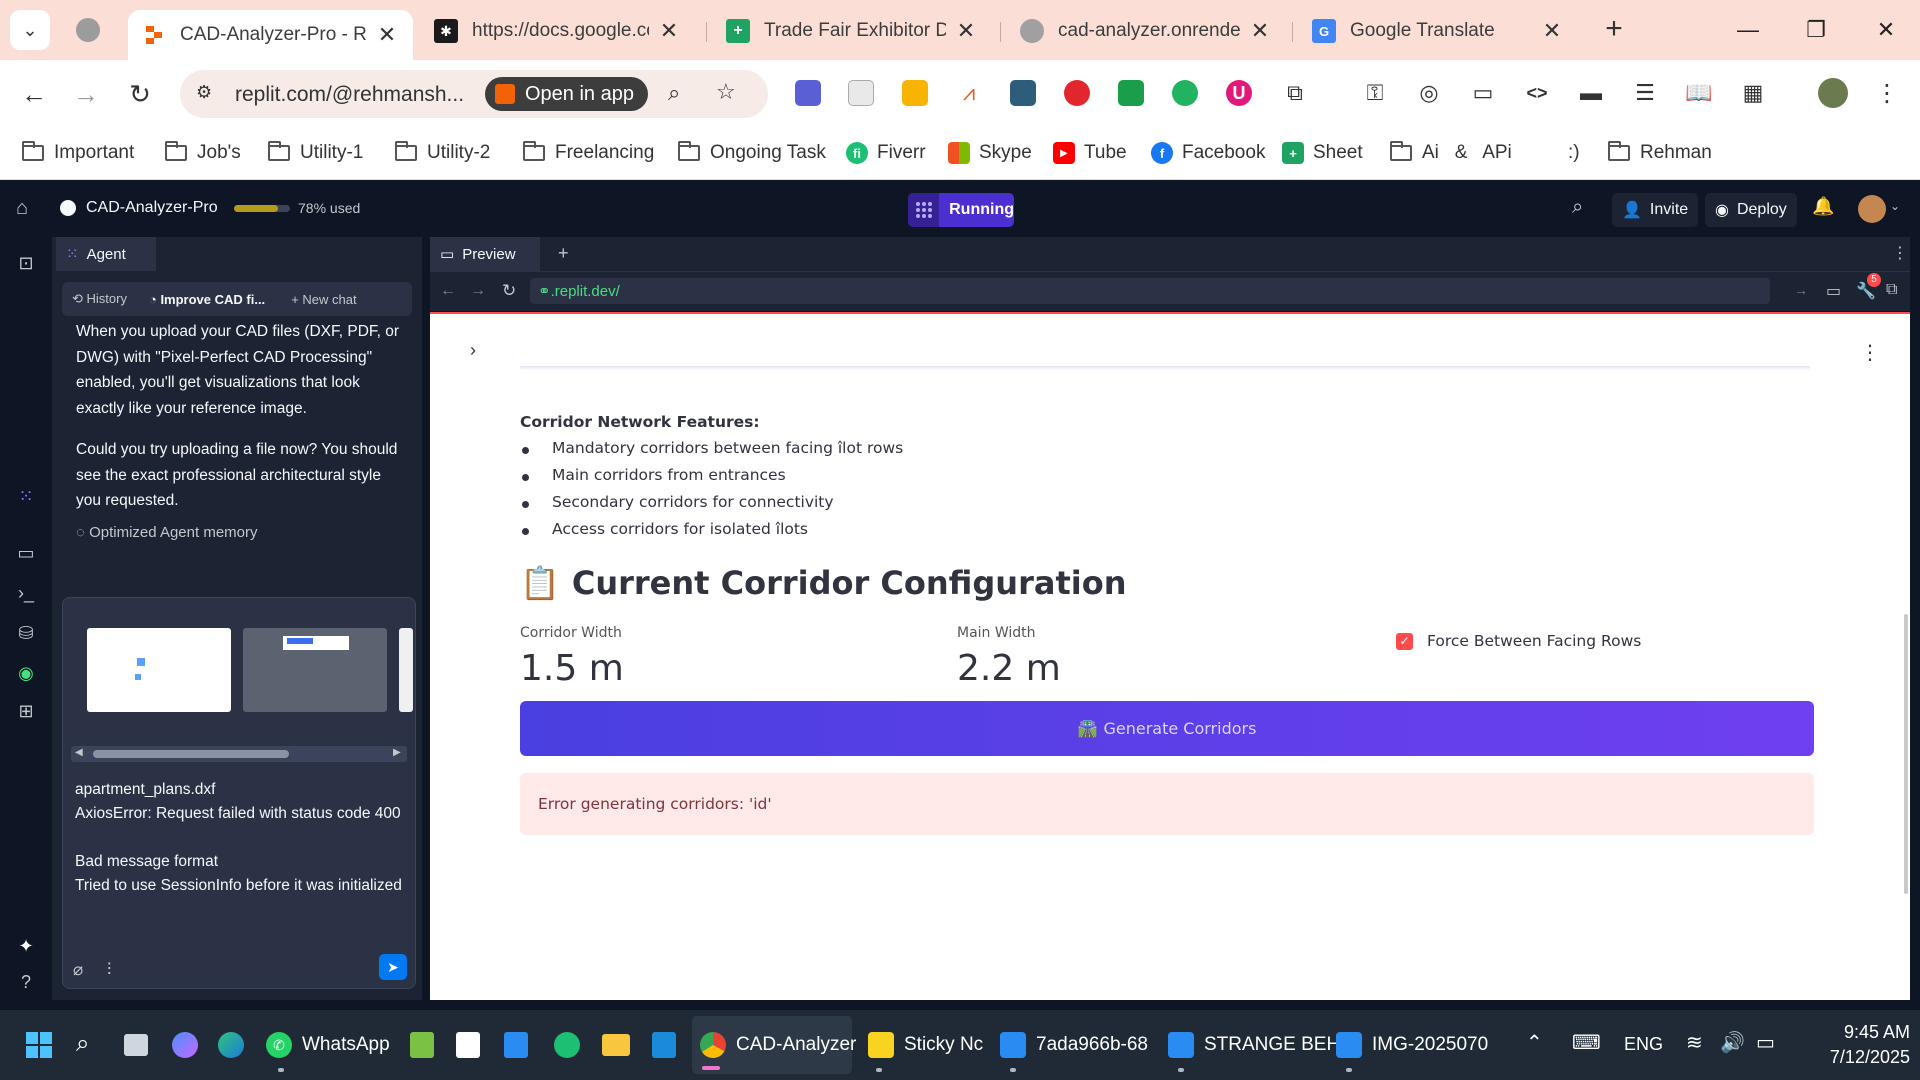  Describe the element at coordinates (1167, 728) in the screenshot. I see `generate-corridors-button: 🛣️ Generate Corridors` at that location.